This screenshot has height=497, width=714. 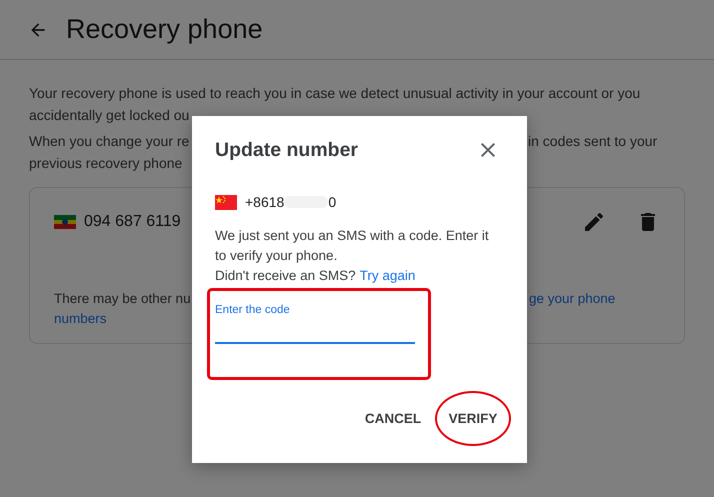 I want to click on resend-text: Didn't receive an SMS?, so click(x=285, y=276).